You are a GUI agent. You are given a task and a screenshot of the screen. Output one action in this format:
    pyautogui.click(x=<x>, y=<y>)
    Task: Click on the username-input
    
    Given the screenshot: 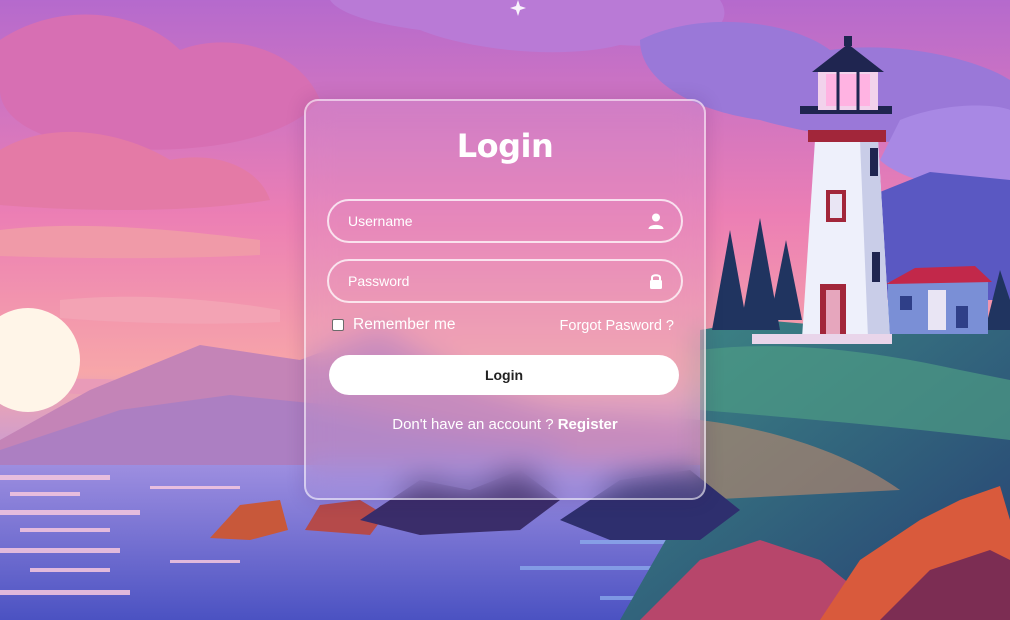 What is the action you would take?
    pyautogui.click(x=505, y=221)
    